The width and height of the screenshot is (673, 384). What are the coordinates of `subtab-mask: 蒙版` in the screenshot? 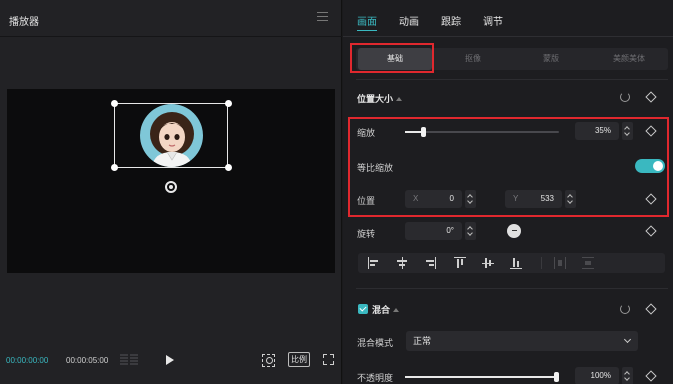 It's located at (551, 59).